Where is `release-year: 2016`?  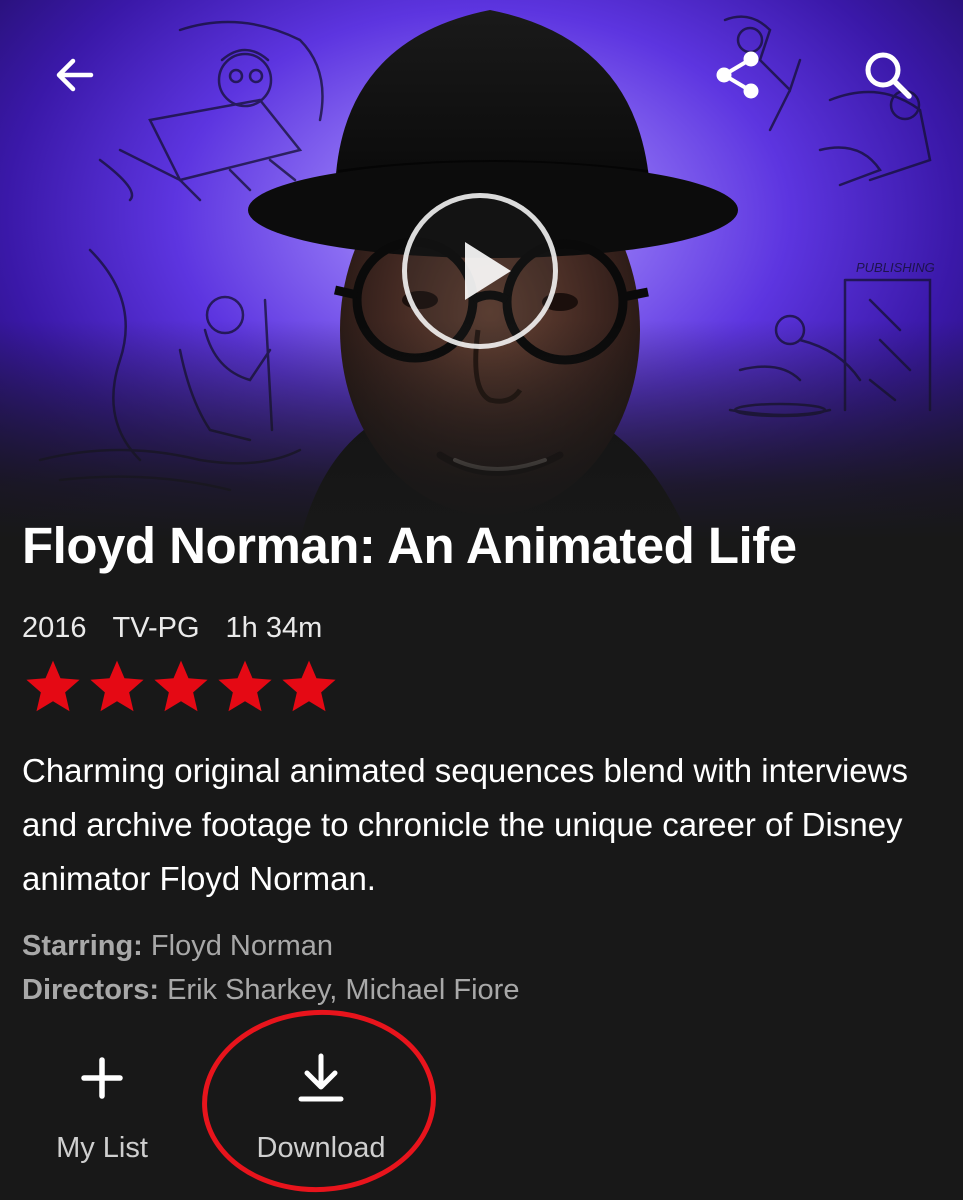
release-year: 2016 is located at coordinates (54, 628).